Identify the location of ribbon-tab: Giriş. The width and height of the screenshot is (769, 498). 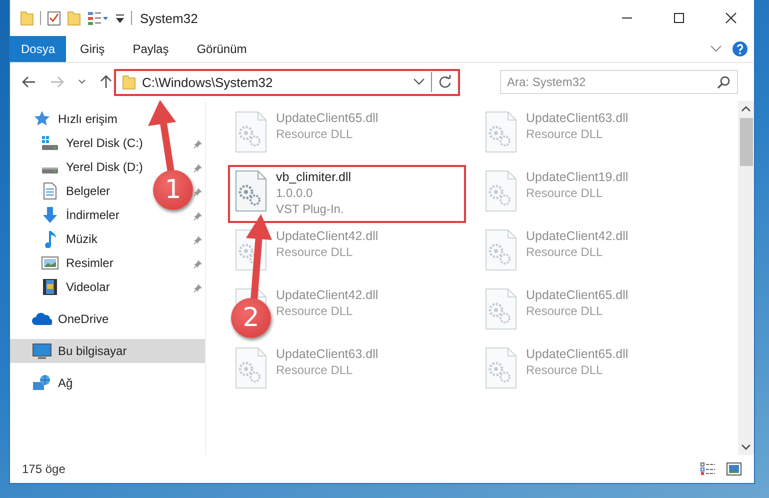
(92, 49).